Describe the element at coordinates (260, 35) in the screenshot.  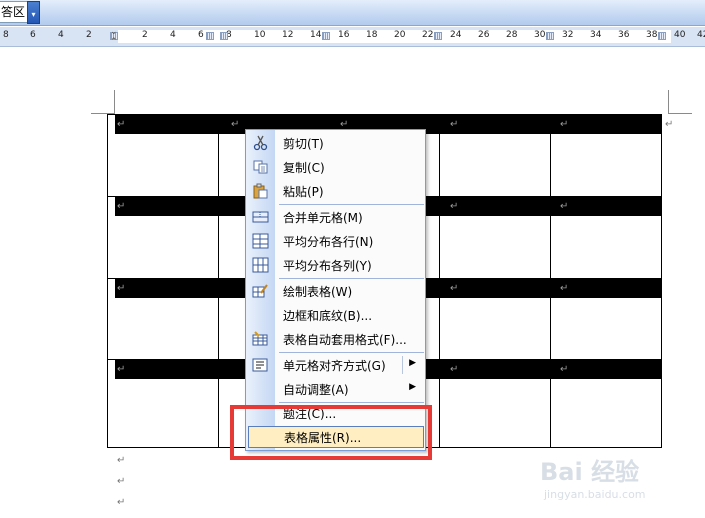
I see `ruler-tick-label: 10` at that location.